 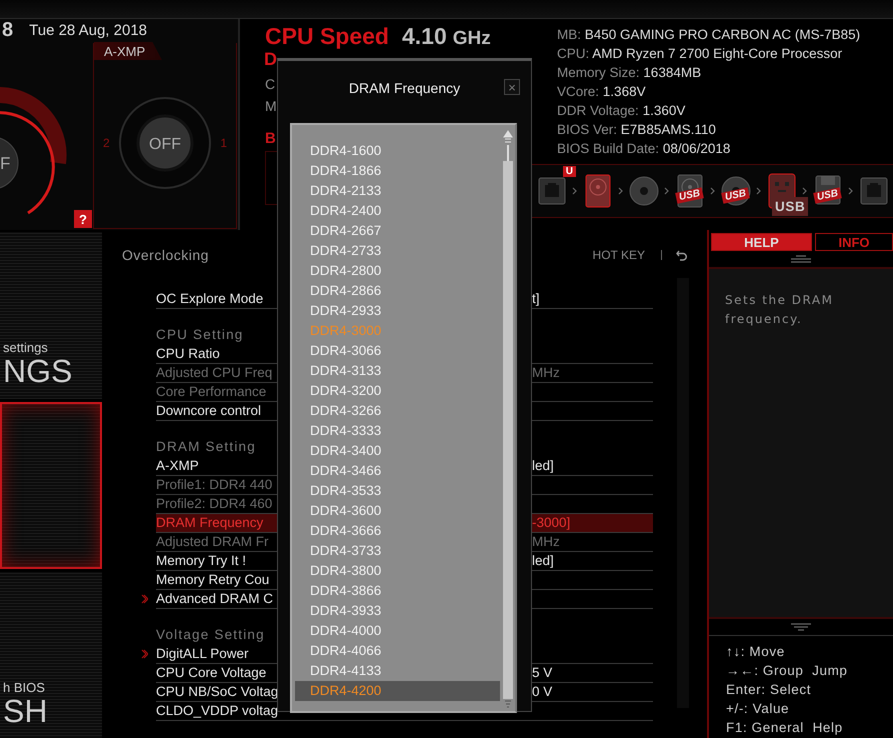 What do you see at coordinates (708, 35) in the screenshot?
I see `system-info-line: MB: B450 GAMING PRO CARBON AC (MS-7B85)` at bounding box center [708, 35].